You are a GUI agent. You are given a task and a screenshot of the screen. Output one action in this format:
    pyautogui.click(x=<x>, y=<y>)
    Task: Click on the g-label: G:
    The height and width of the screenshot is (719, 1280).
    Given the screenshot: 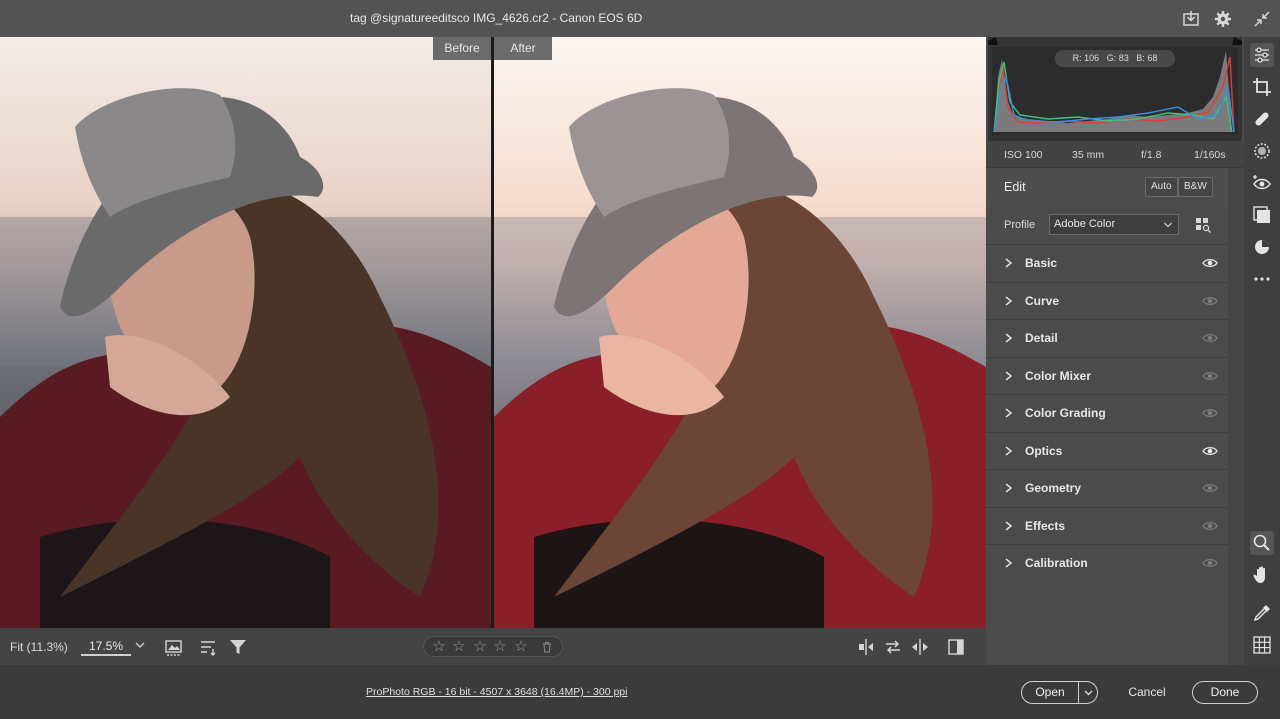 What is the action you would take?
    pyautogui.click(x=1111, y=58)
    